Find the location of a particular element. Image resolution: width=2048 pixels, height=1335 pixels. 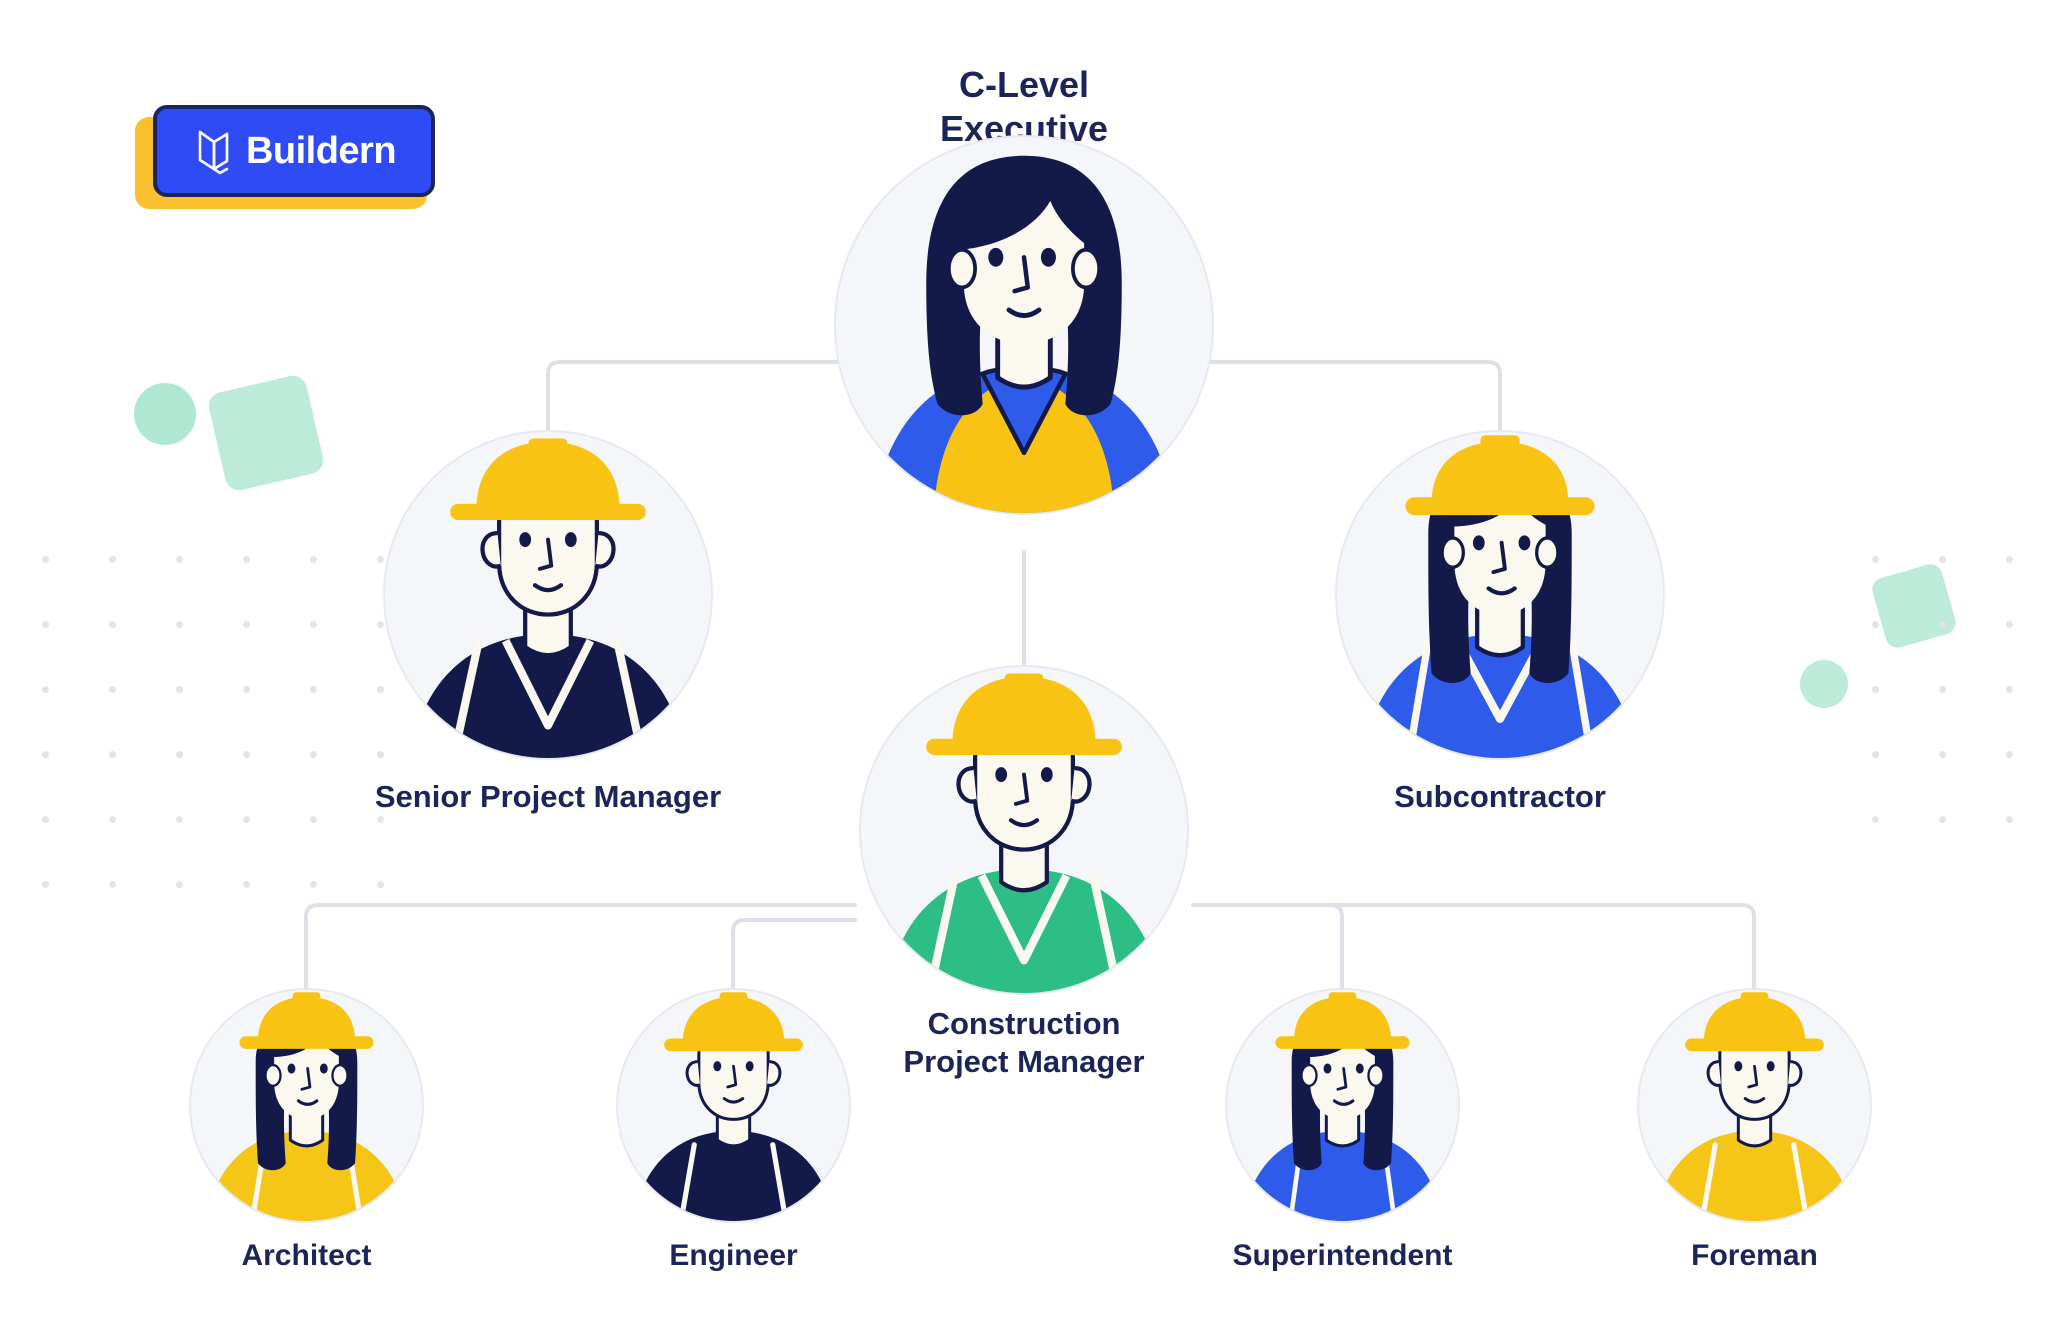

buildern-logo: Buildern is located at coordinates (285, 157).